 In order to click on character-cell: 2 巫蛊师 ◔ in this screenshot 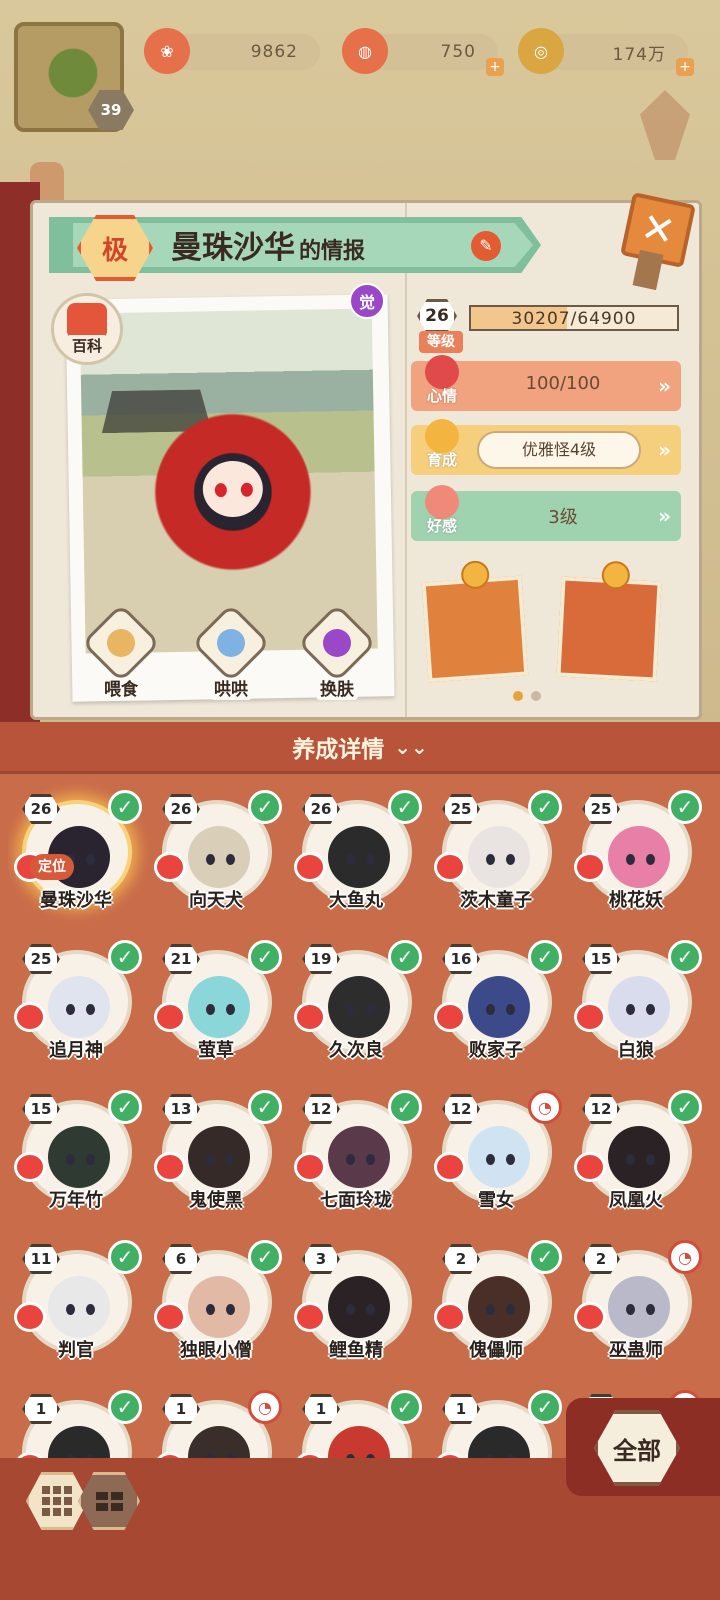, I will do `click(636, 1307)`.